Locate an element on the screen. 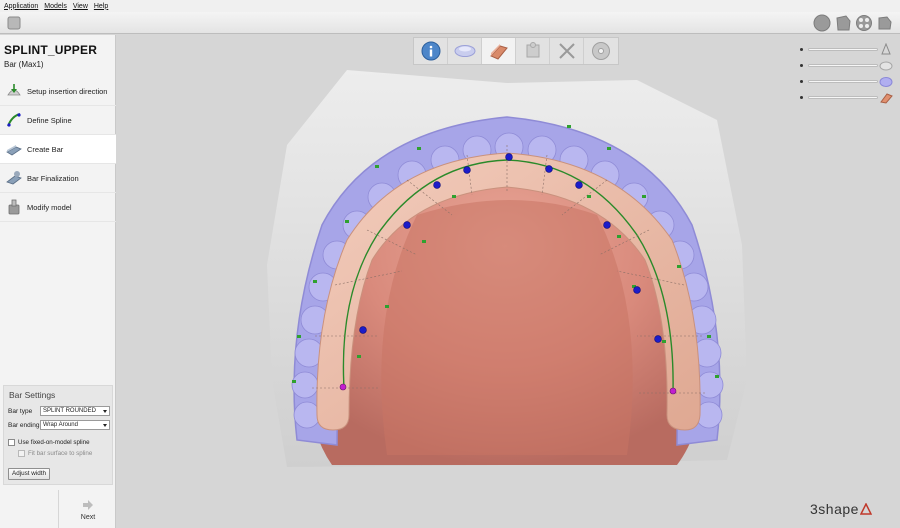 This screenshot has height=528, width=900. 3shape-logo: 3shape is located at coordinates (841, 509).